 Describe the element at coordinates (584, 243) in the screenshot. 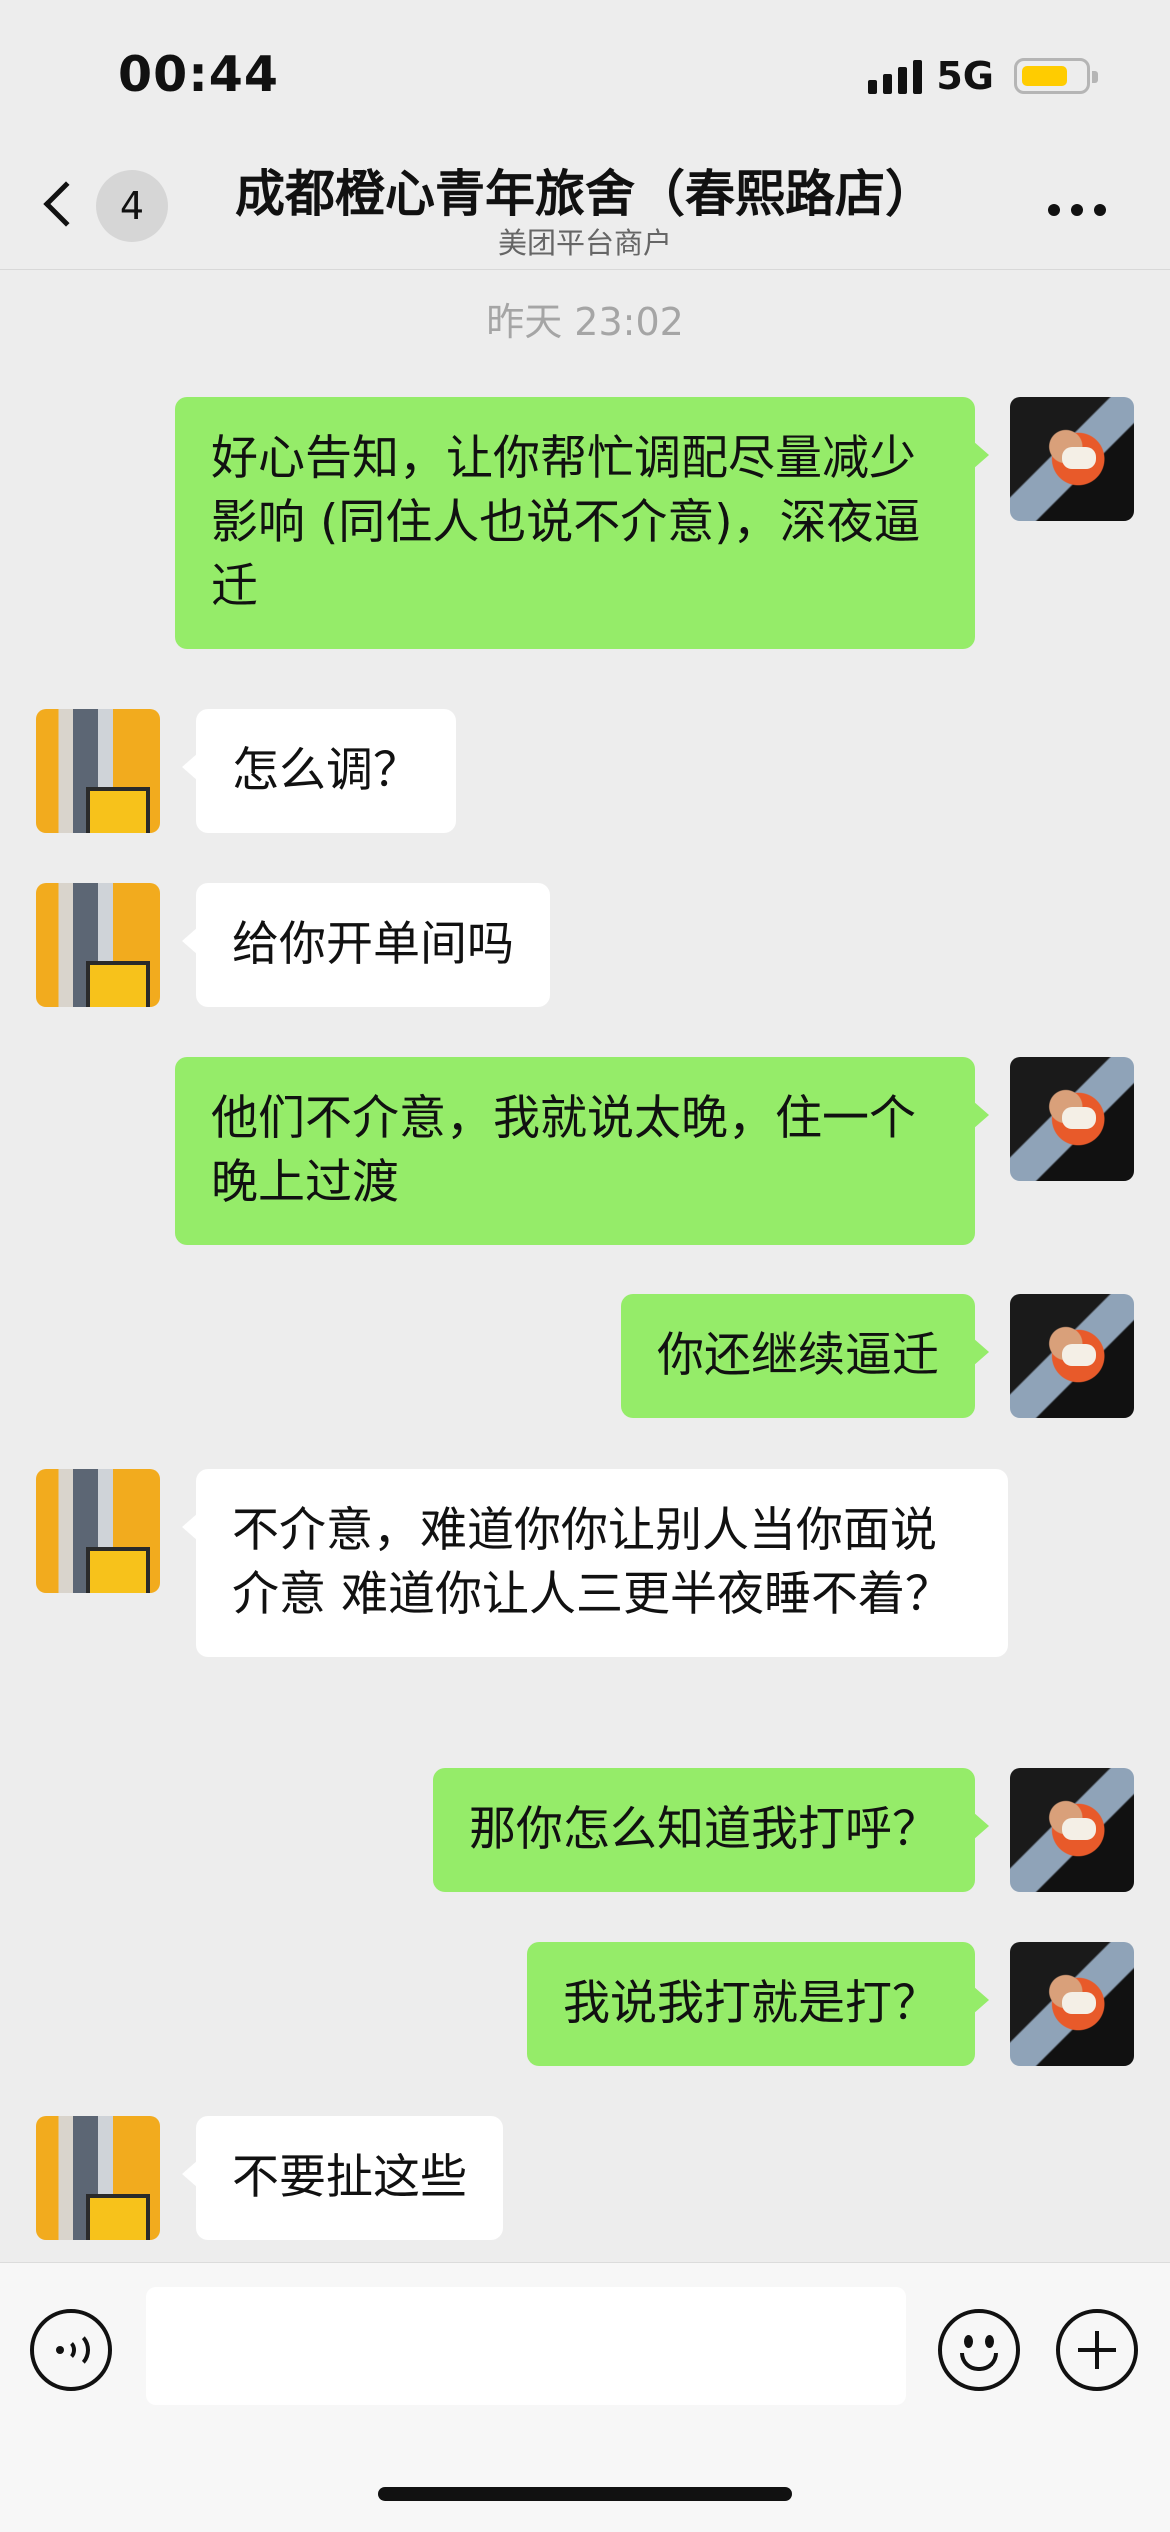

I see `chat-subtitle: 美团平台商户` at that location.